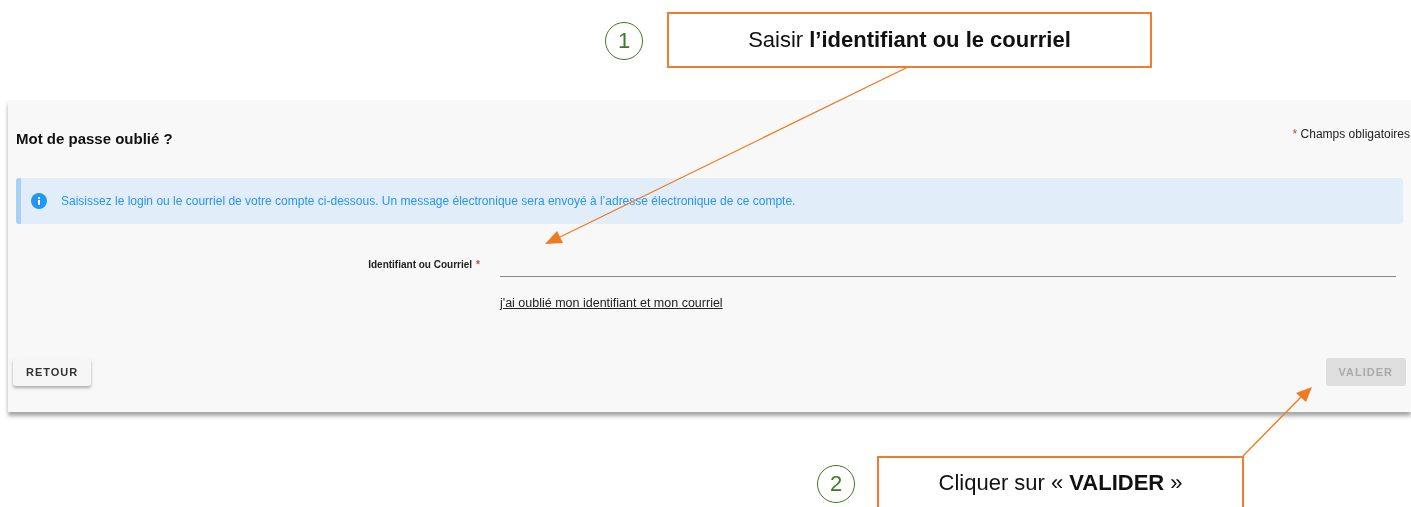 The height and width of the screenshot is (507, 1411). Describe the element at coordinates (611, 303) in the screenshot. I see `forgot-link: j'ai oublié mon identifiant et mon courriel` at that location.